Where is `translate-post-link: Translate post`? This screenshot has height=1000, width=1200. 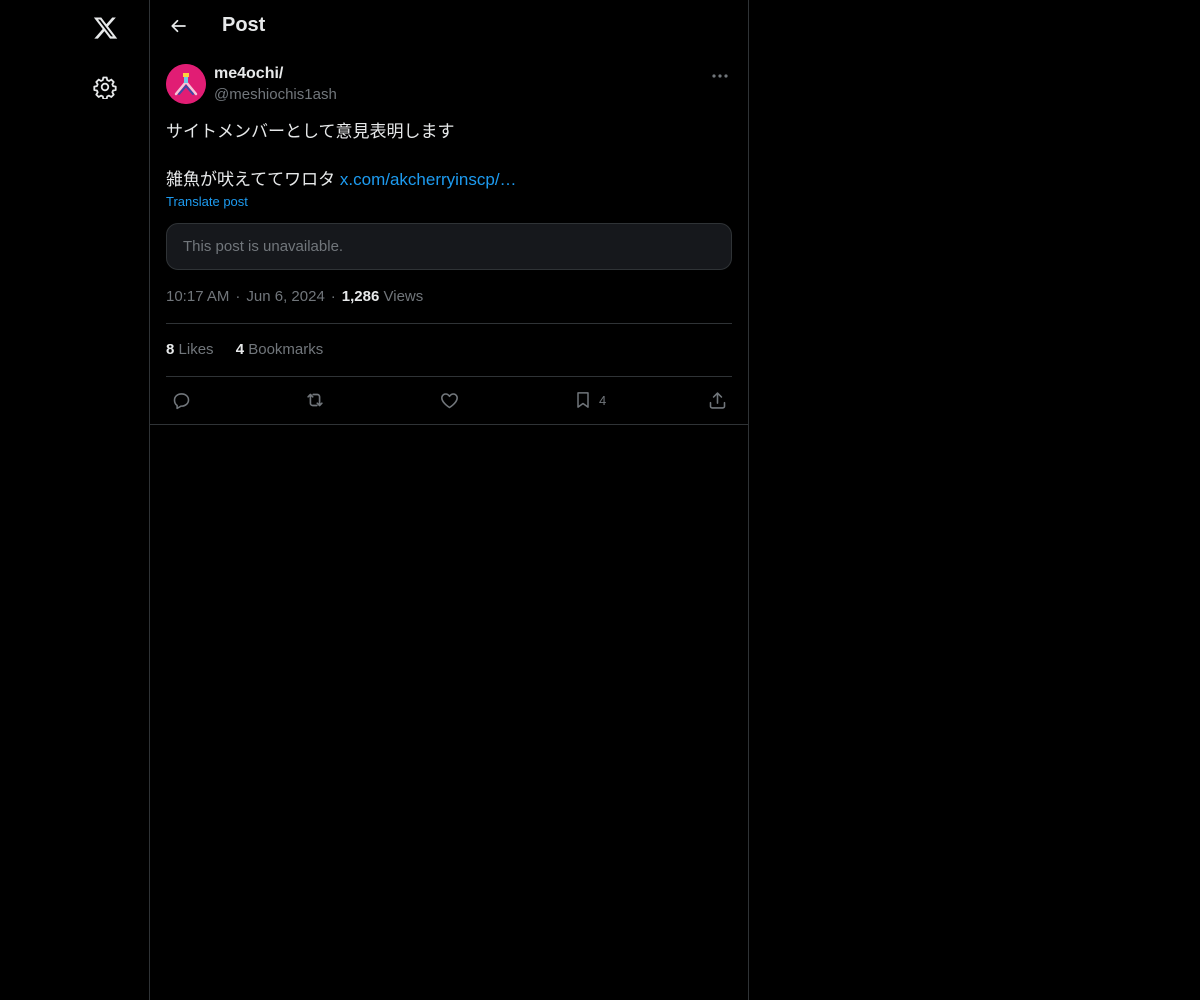
translate-post-link: Translate post is located at coordinates (207, 201).